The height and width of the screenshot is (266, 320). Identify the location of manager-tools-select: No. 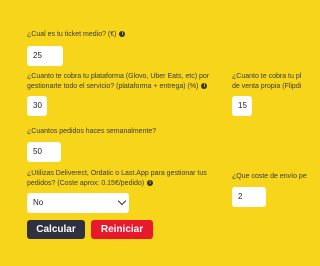
(78, 203).